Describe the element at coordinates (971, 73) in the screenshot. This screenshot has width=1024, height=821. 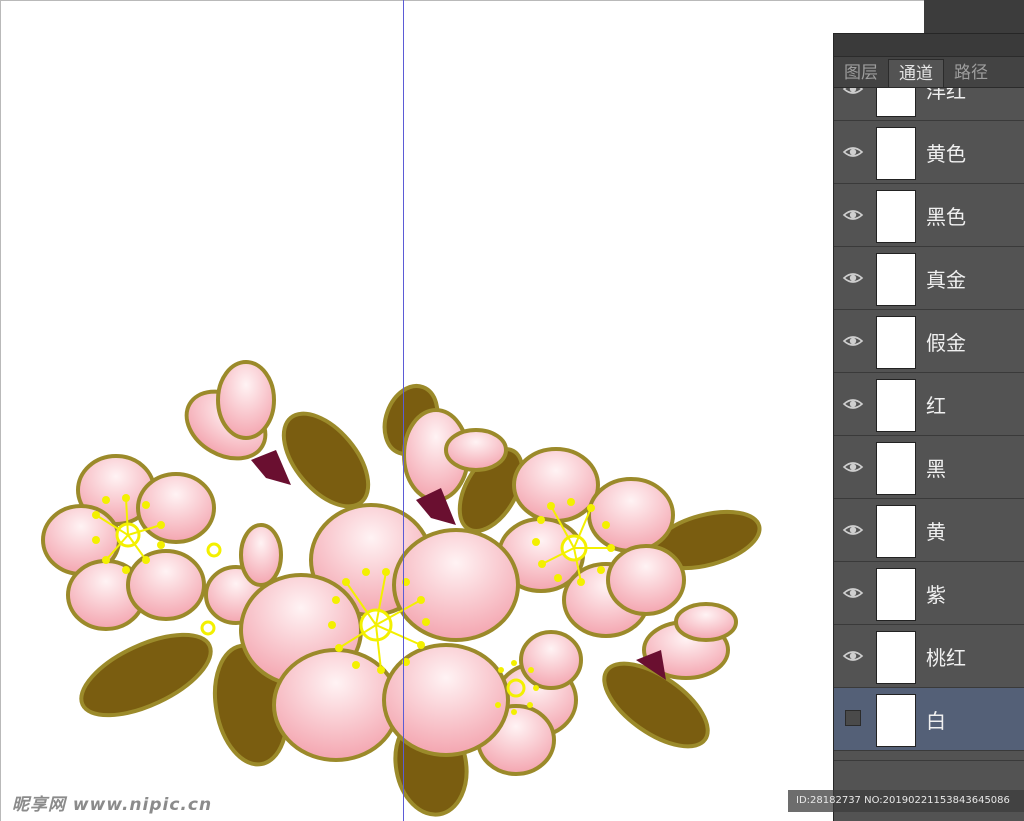
I see `tab-paths: 路径` at that location.